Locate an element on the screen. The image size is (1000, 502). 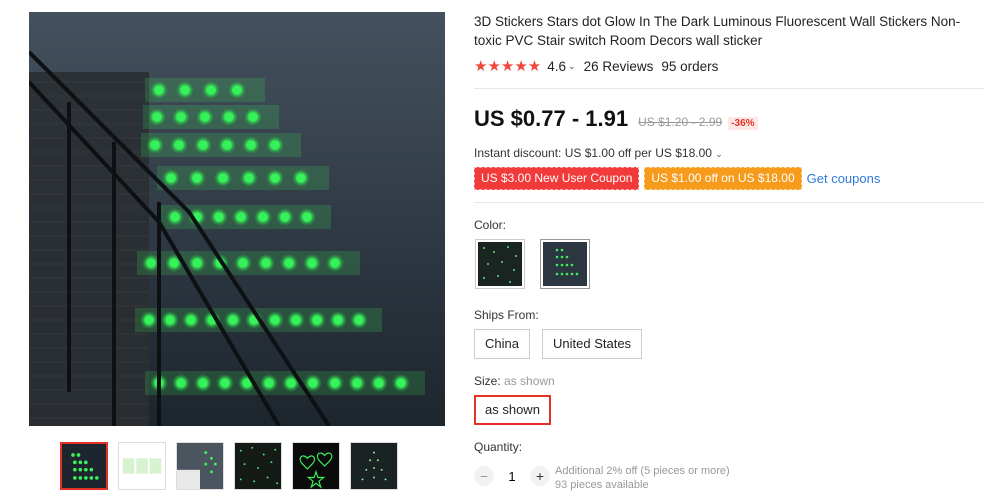
thumbnail-star-tree is located at coordinates (374, 466).